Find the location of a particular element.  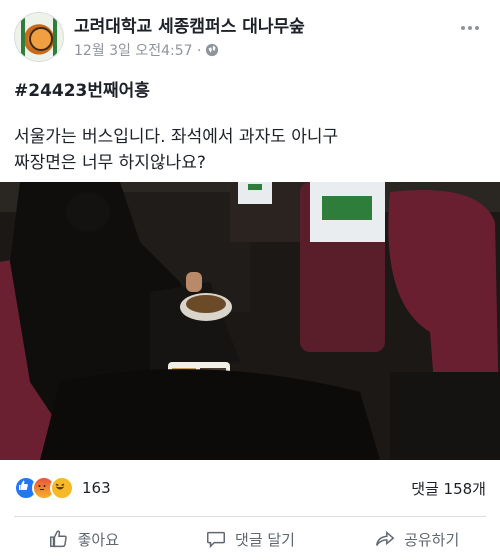

reactions-summary: 163 is located at coordinates (62, 488).